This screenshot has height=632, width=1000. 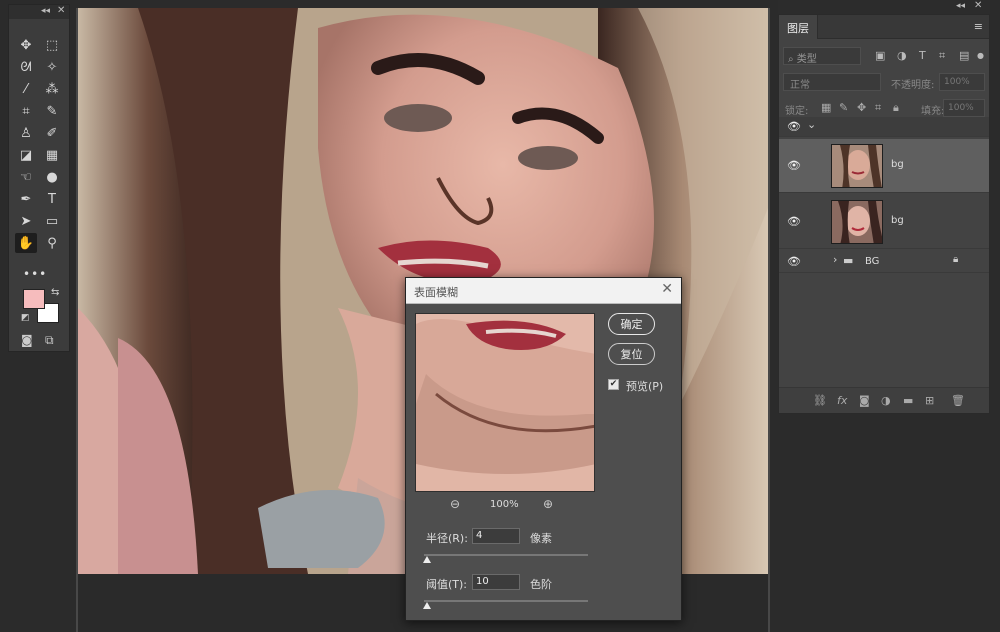 I want to click on stamp-tool-icon: ♙, so click(x=26, y=133).